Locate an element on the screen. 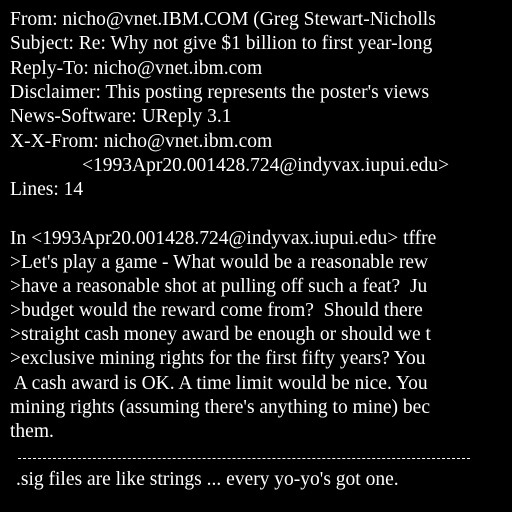 This screenshot has height=512, width=512. header-reply-to: Reply-To: nicho@vnet.ibm.com is located at coordinates (136, 68).